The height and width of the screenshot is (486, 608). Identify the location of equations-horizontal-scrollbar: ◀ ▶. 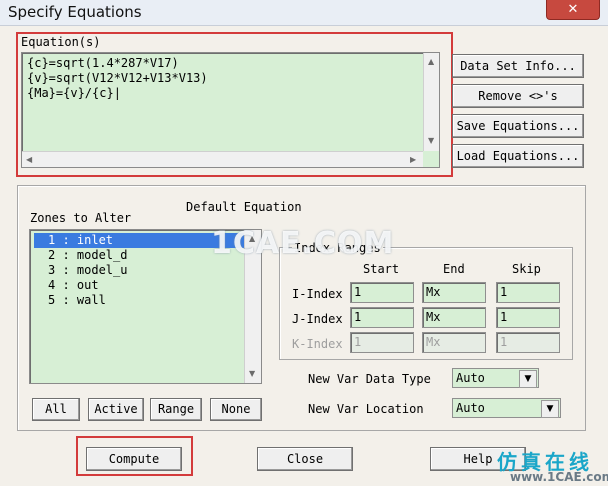
(222, 159).